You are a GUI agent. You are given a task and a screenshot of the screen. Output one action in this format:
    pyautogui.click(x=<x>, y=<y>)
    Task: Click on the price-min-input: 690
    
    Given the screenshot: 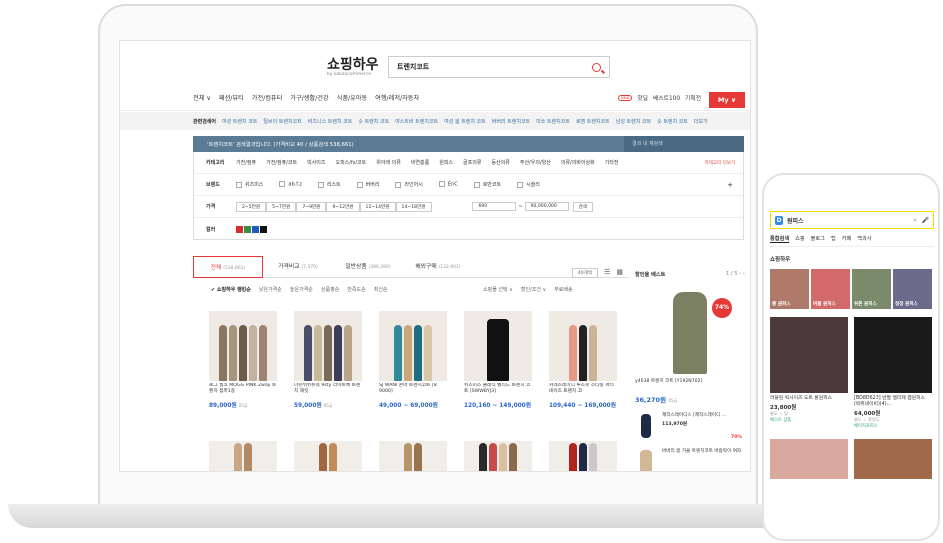 What is the action you would take?
    pyautogui.click(x=494, y=206)
    